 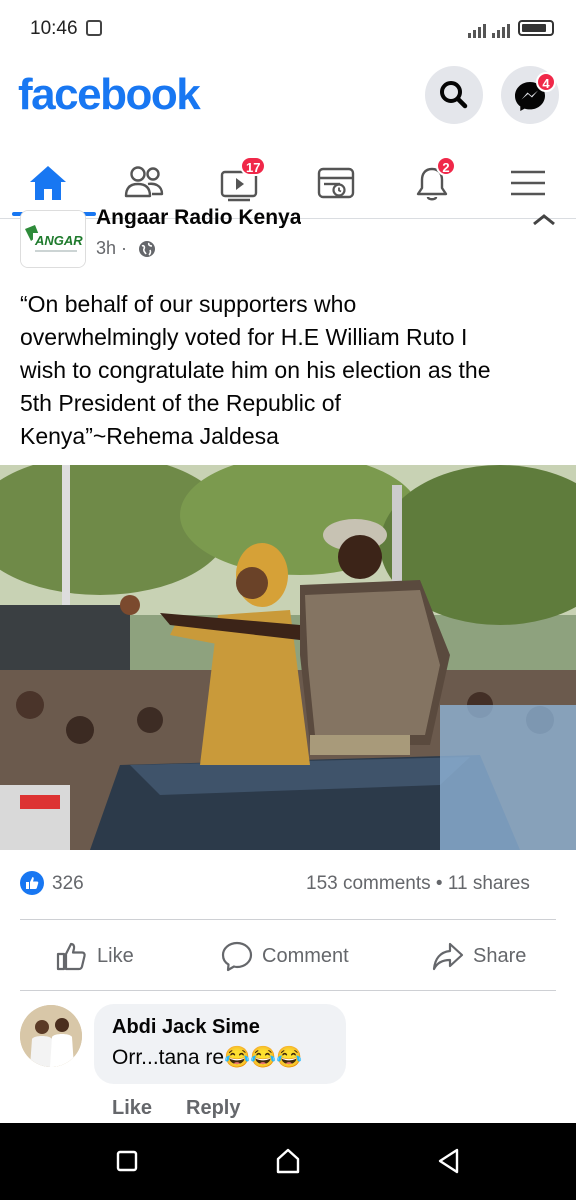 What do you see at coordinates (213, 1108) in the screenshot?
I see `comment-reply-button: Reply` at bounding box center [213, 1108].